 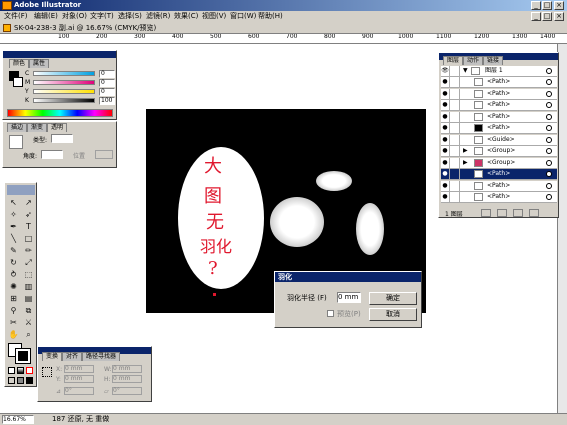 What do you see at coordinates (29, 380) in the screenshot?
I see `screen-mode-full-icon` at bounding box center [29, 380].